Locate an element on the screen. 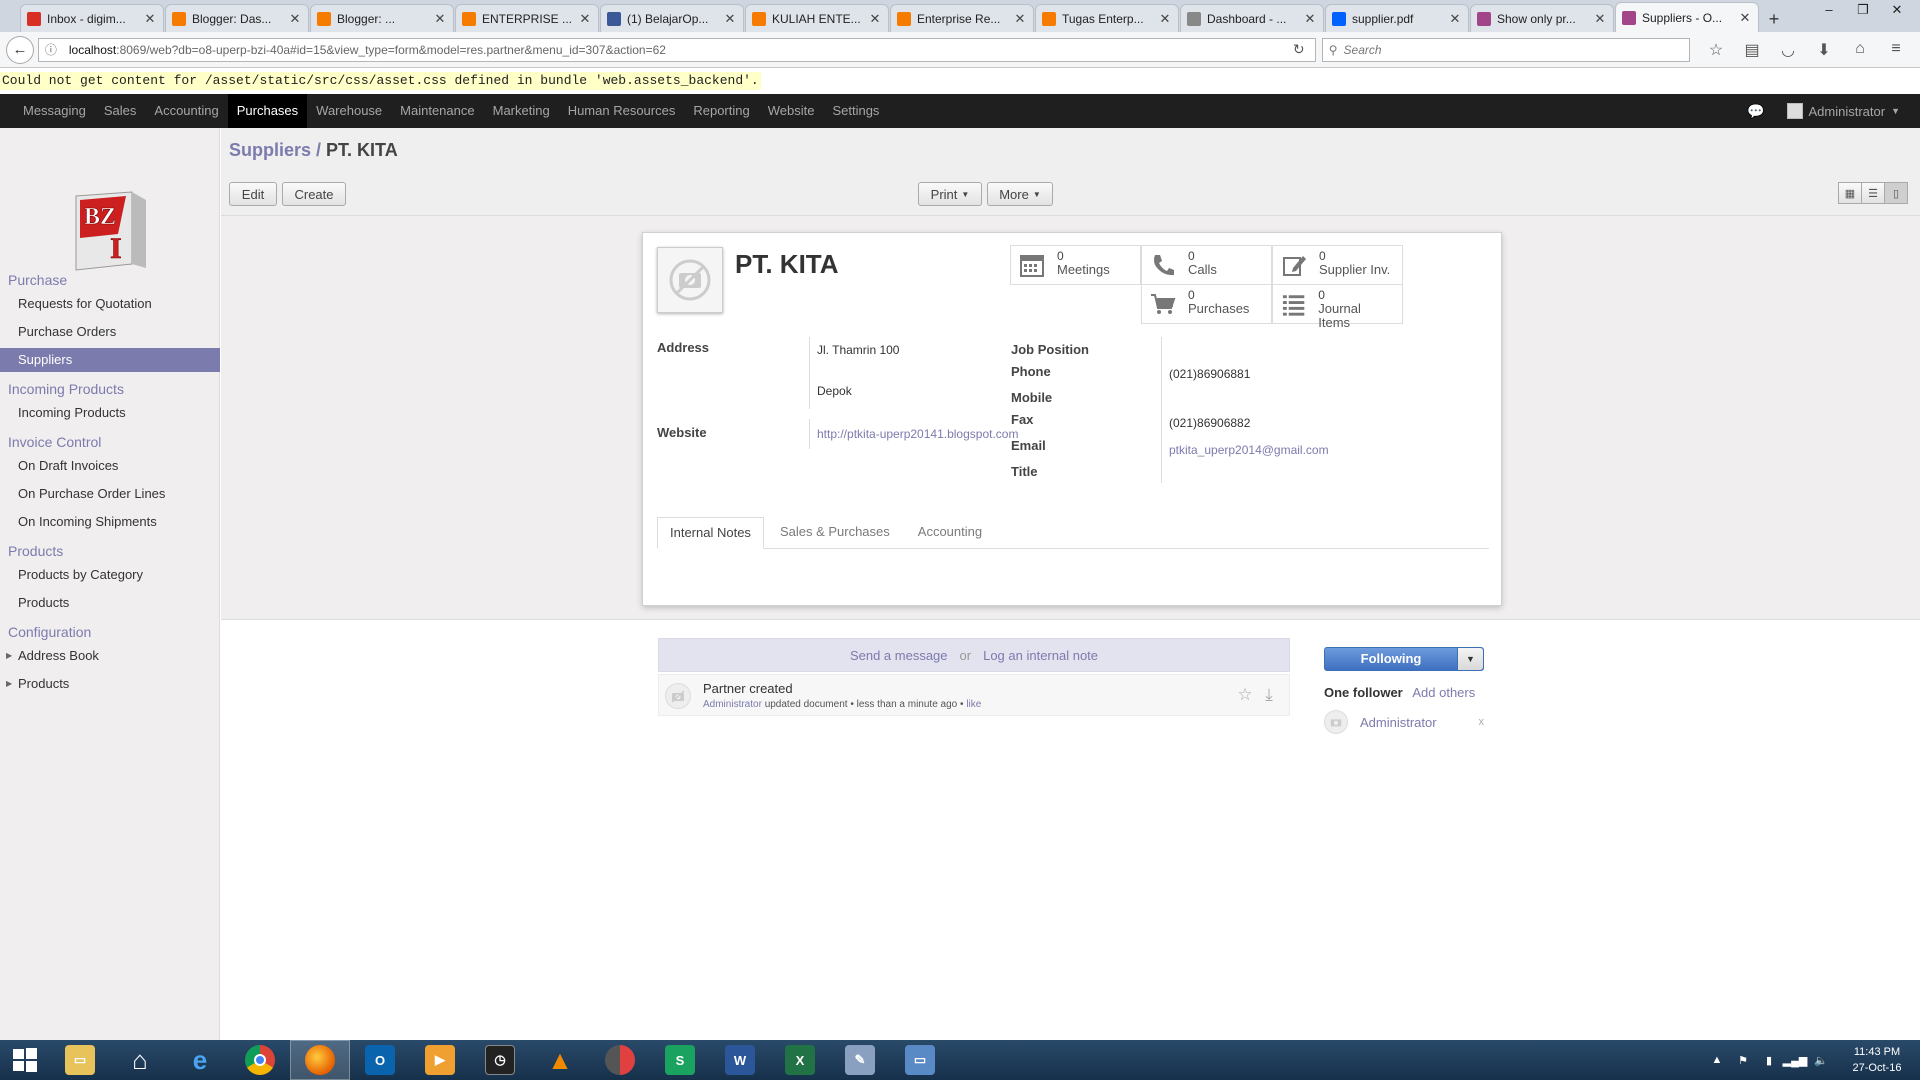 This screenshot has height=1080, width=1920. meetings-stat-button: 0 Meetings is located at coordinates (1075, 265).